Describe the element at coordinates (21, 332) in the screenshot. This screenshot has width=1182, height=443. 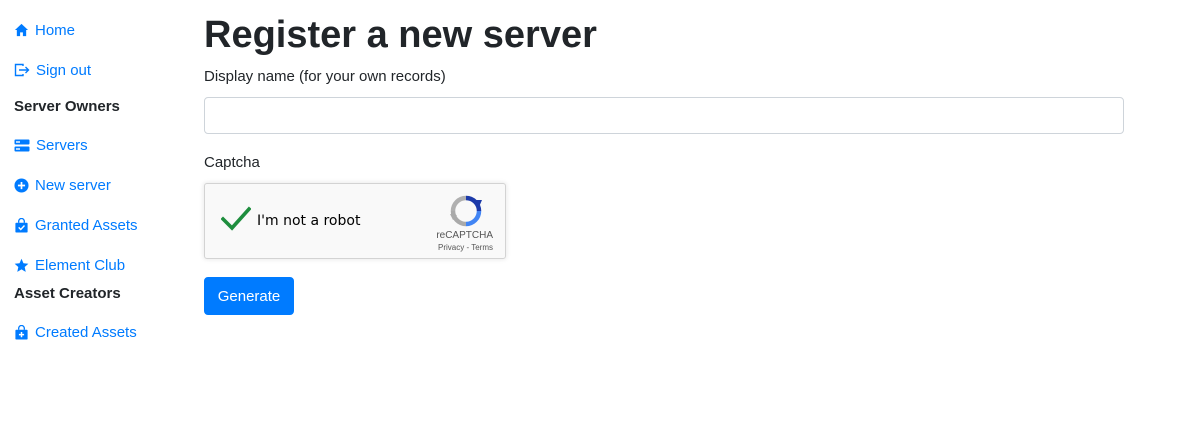
I see `shopping-bag-plus-icon` at that location.